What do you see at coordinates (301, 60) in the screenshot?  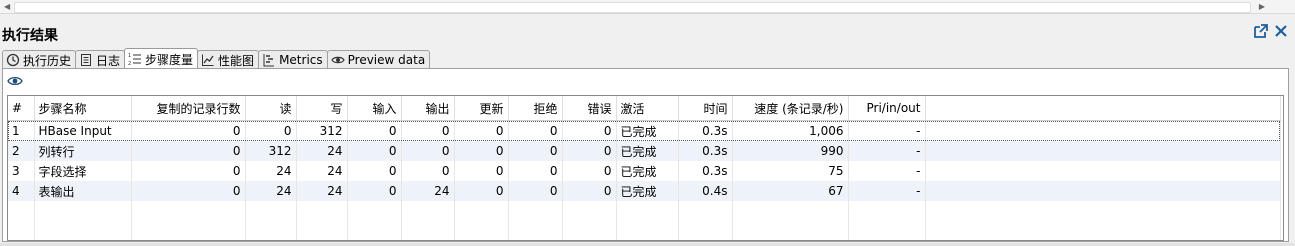 I see `tab-label: Metrics` at bounding box center [301, 60].